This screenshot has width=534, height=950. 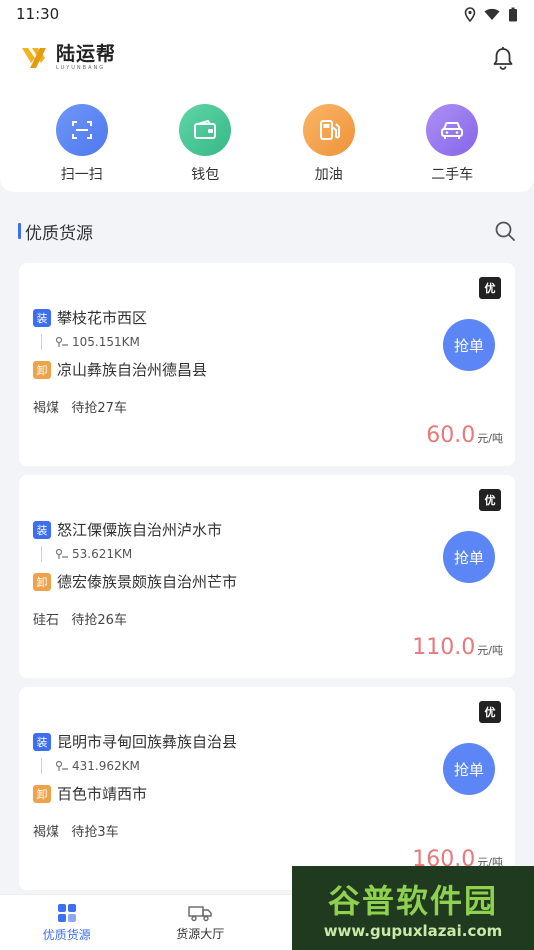 What do you see at coordinates (200, 913) in the screenshot?
I see `truck-icon` at bounding box center [200, 913].